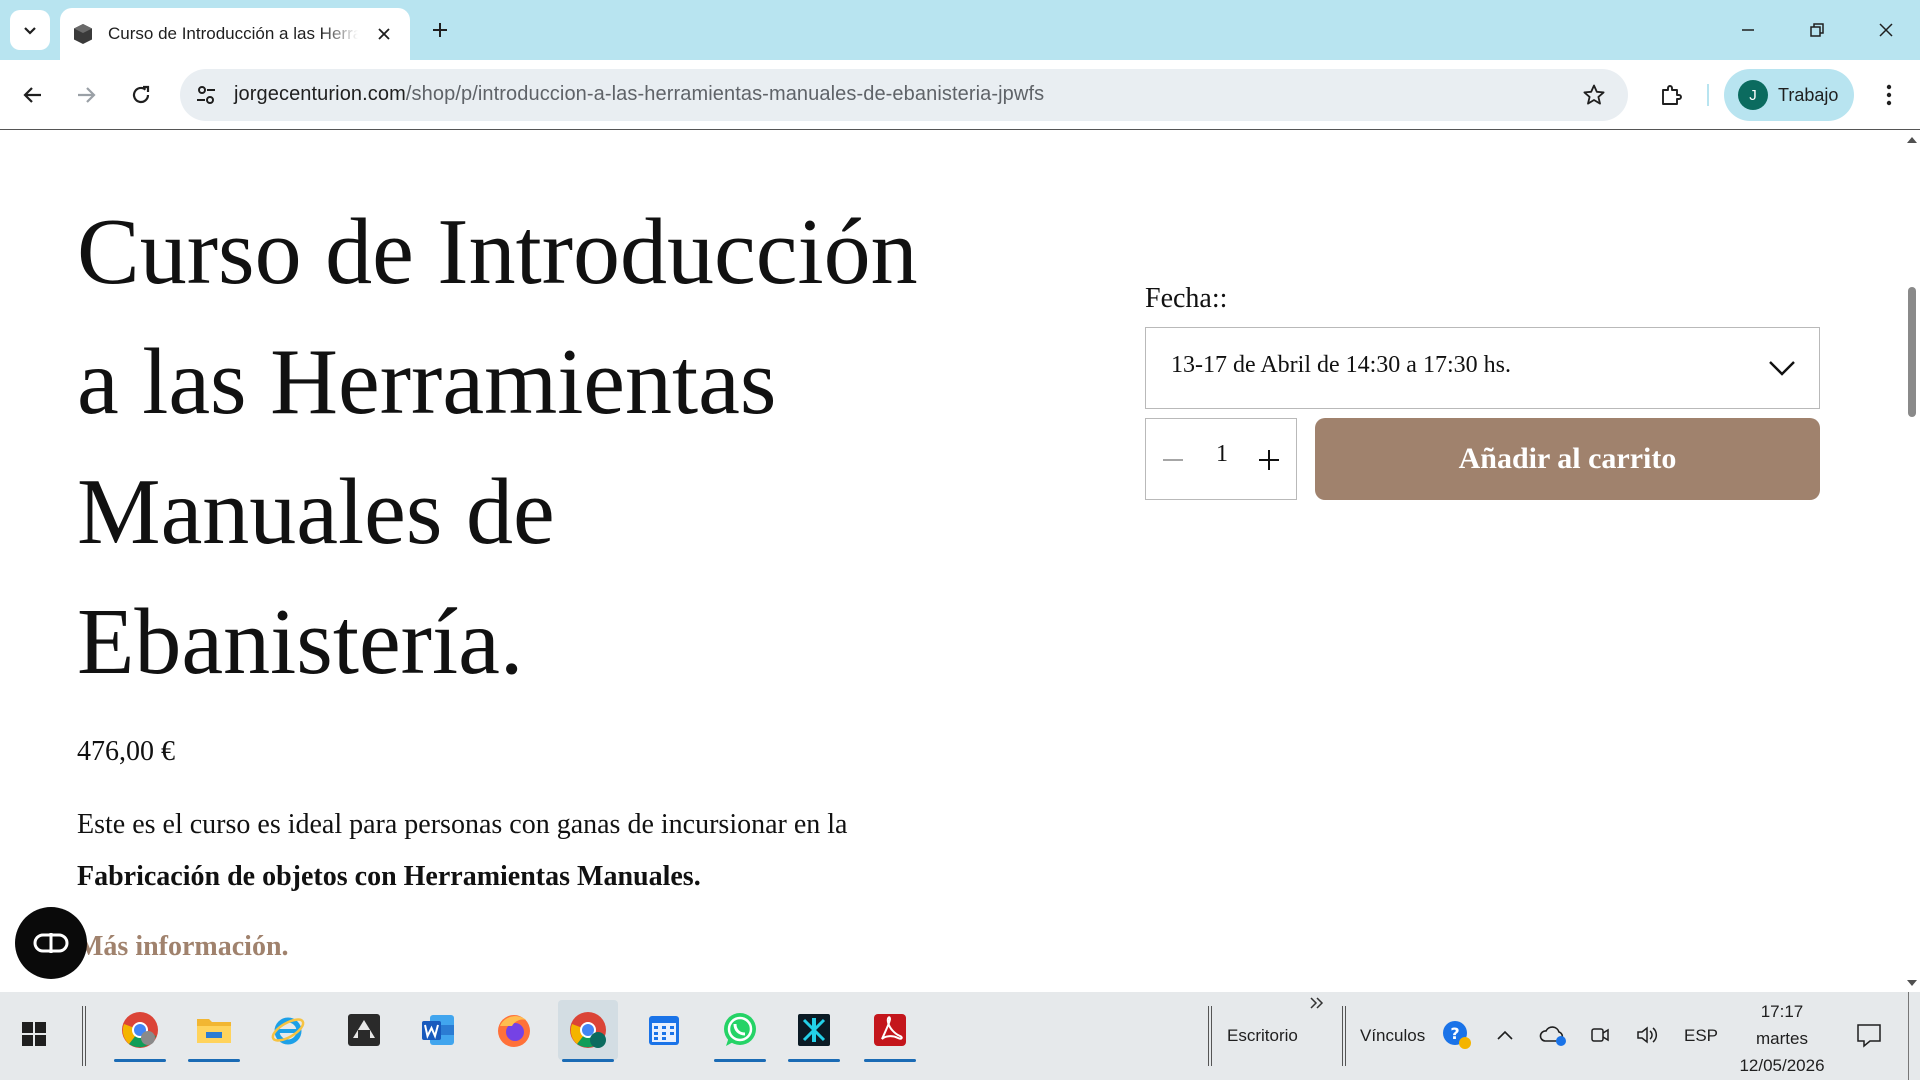 The image size is (1920, 1080). I want to click on chrome-profile-icon, so click(588, 1030).